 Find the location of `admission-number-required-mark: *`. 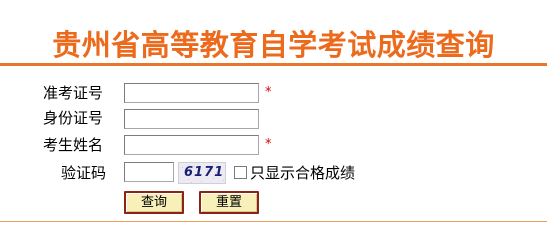

admission-number-required-mark: * is located at coordinates (268, 92).